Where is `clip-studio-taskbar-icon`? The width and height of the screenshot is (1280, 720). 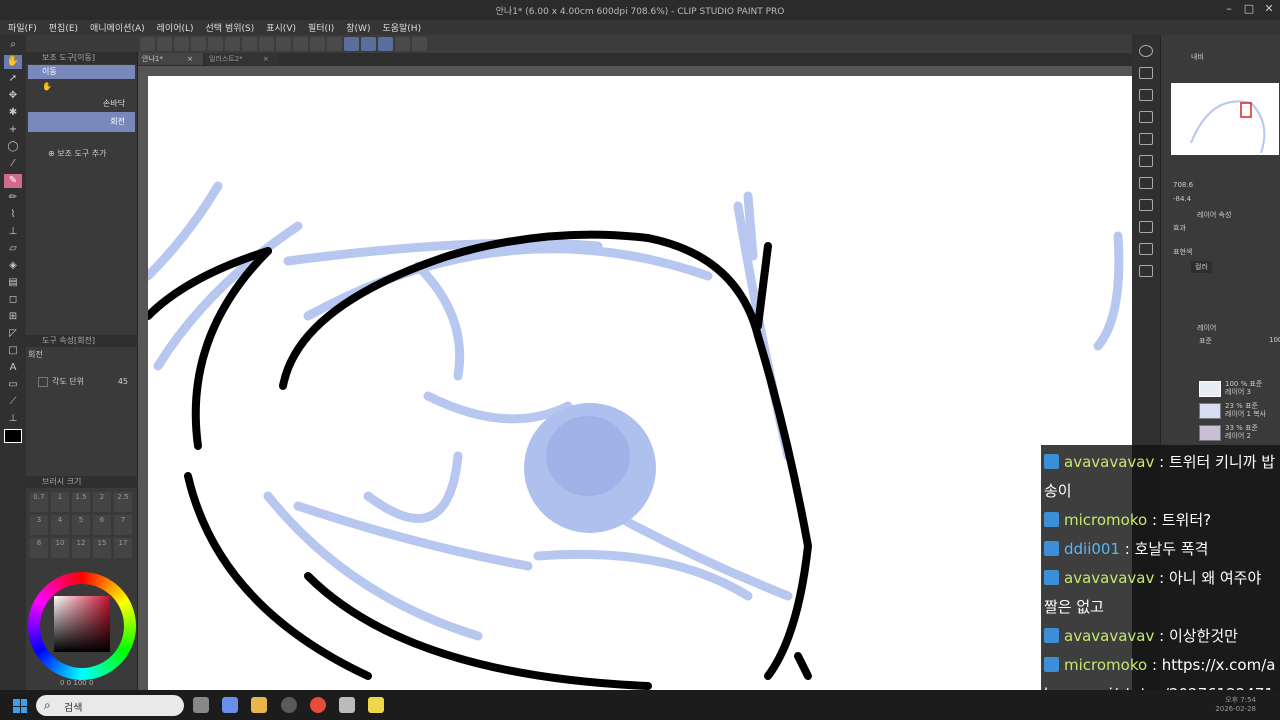
clip-studio-taskbar-icon is located at coordinates (347, 705).